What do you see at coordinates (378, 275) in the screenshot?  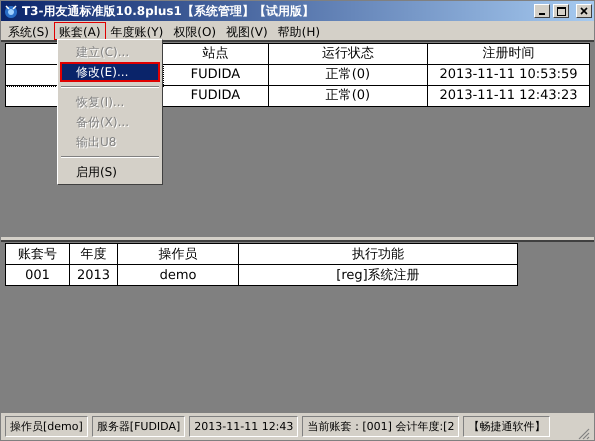 I see `table-cell: [reg]系统注册` at bounding box center [378, 275].